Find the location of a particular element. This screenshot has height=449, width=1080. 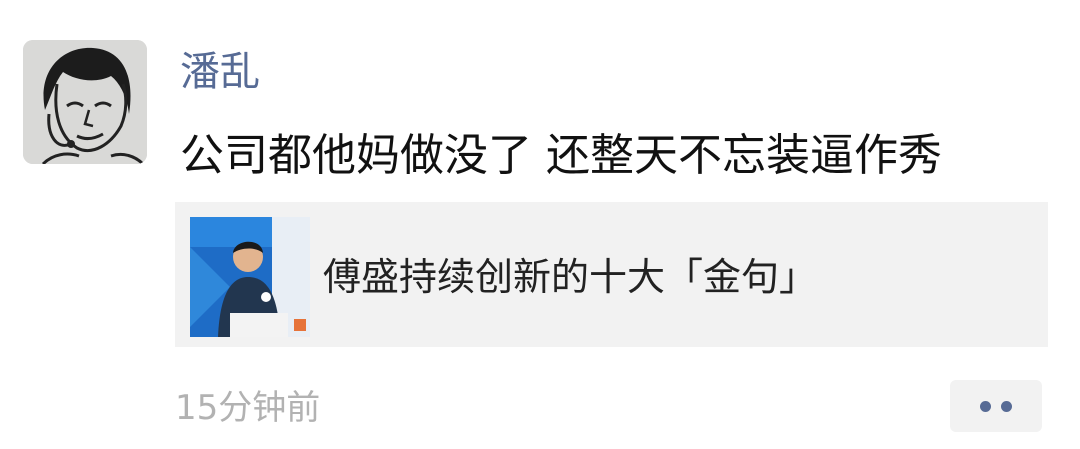

timestamp: 15分钟前 is located at coordinates (248, 408).